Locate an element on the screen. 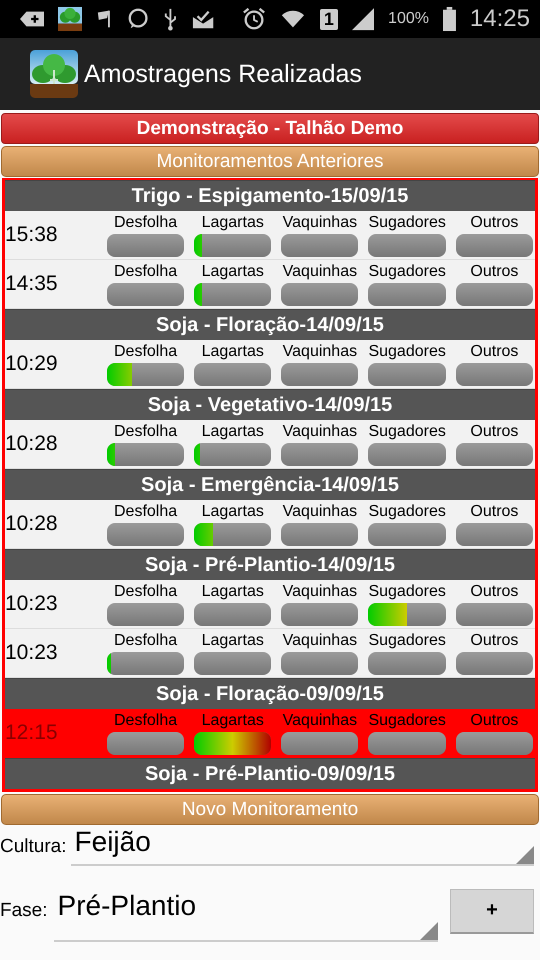  group-header: Soja - Pré-Plantio-14/09/15 is located at coordinates (270, 564).